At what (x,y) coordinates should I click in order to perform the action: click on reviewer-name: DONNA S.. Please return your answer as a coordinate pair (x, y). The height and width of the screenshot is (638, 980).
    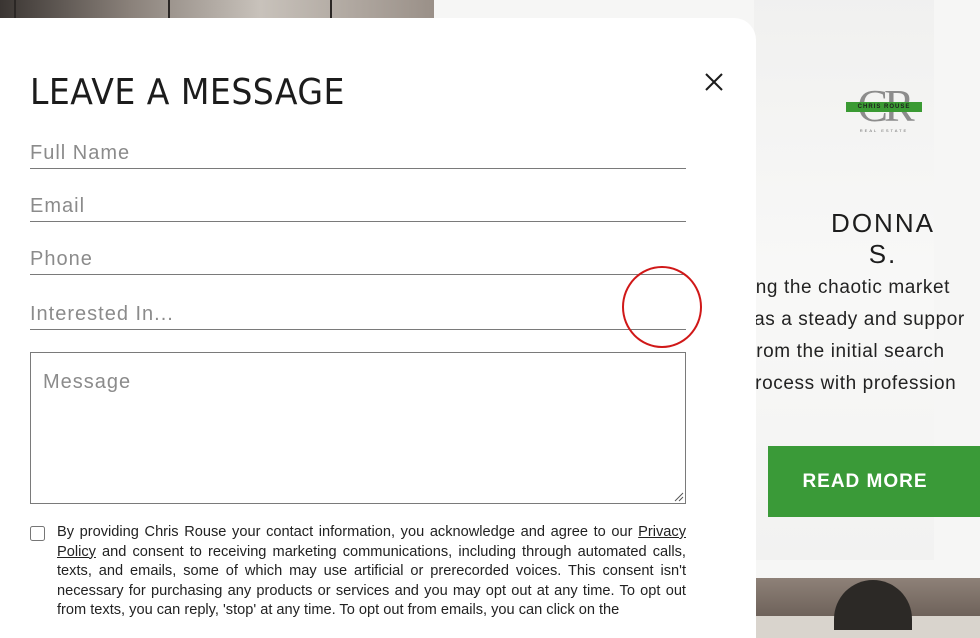
    Looking at the image, I should click on (883, 238).